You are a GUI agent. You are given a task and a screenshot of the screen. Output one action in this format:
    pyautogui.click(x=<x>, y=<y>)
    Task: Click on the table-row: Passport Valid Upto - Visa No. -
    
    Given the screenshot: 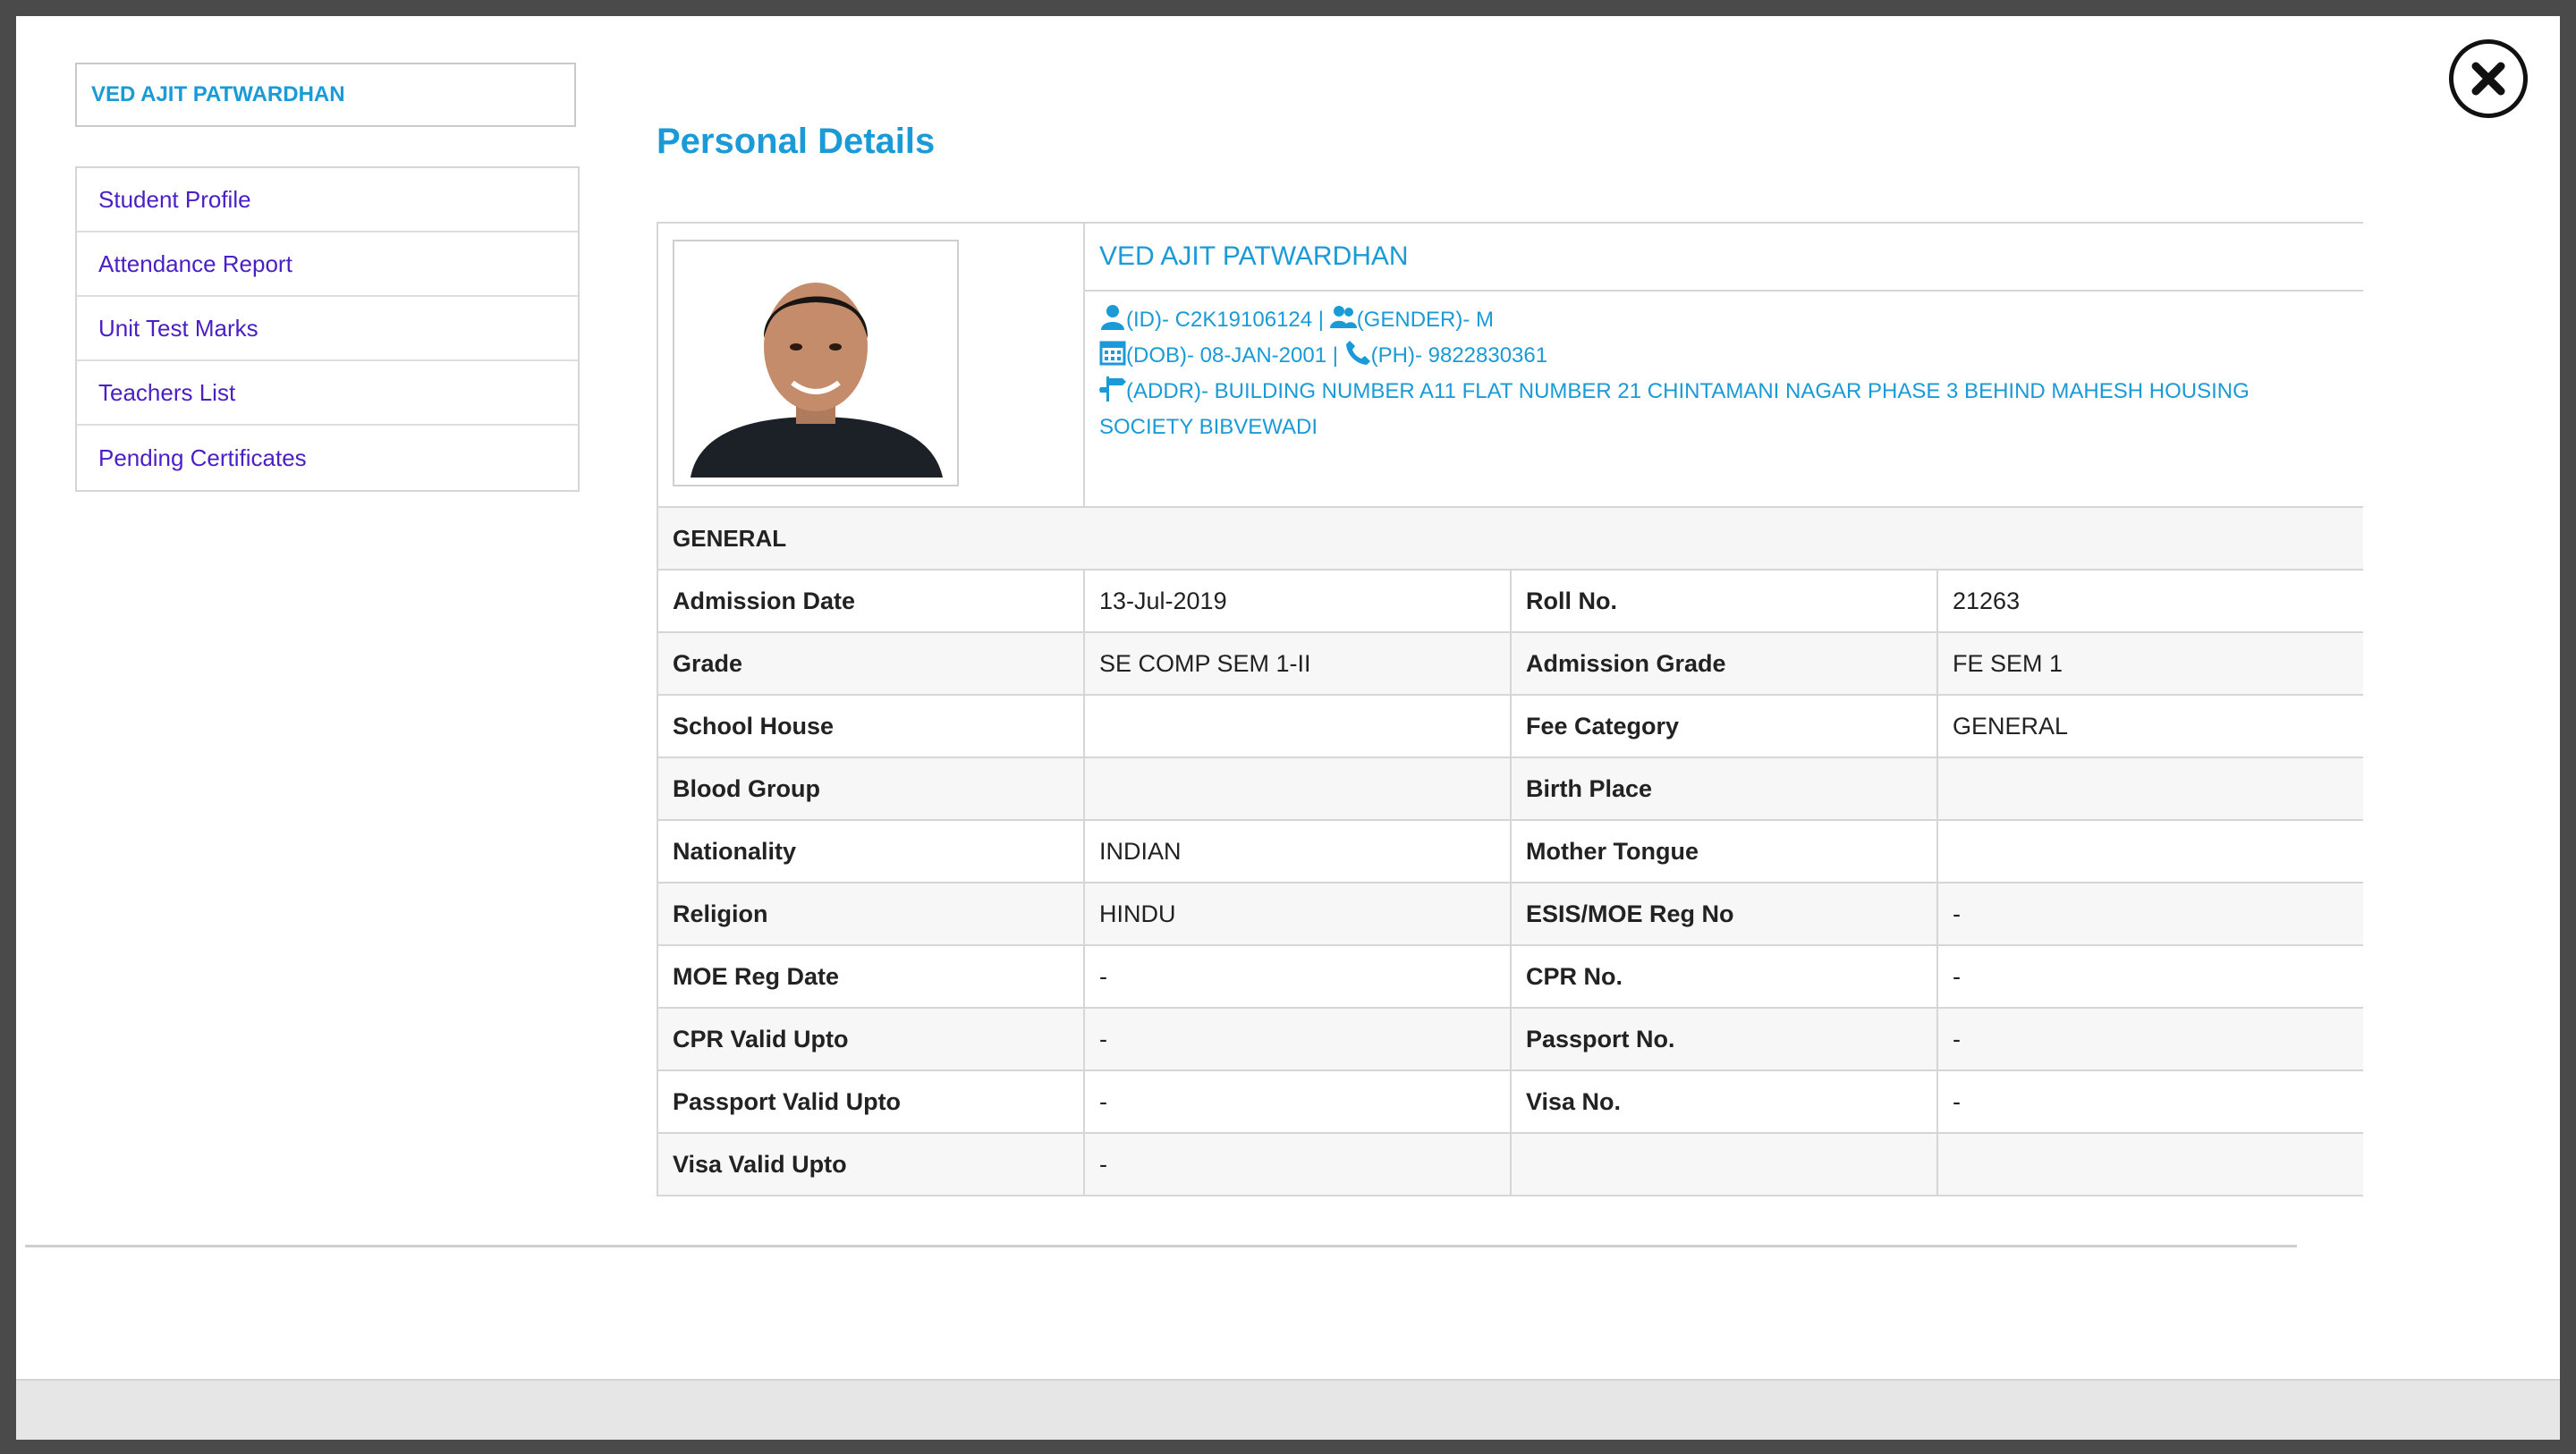 What is the action you would take?
    pyautogui.click(x=1510, y=1101)
    